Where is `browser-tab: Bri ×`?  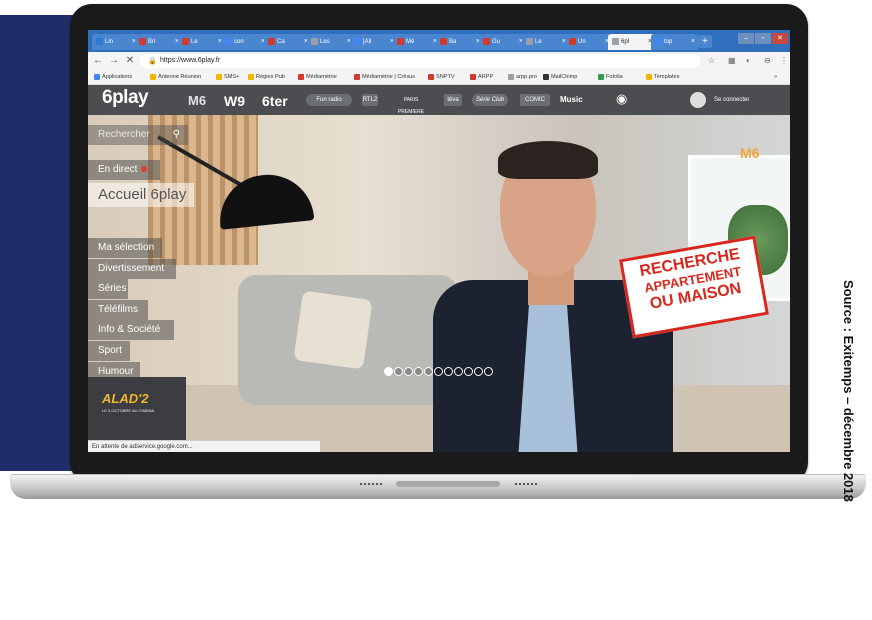
browser-tab: Bri × is located at coordinates (158, 42).